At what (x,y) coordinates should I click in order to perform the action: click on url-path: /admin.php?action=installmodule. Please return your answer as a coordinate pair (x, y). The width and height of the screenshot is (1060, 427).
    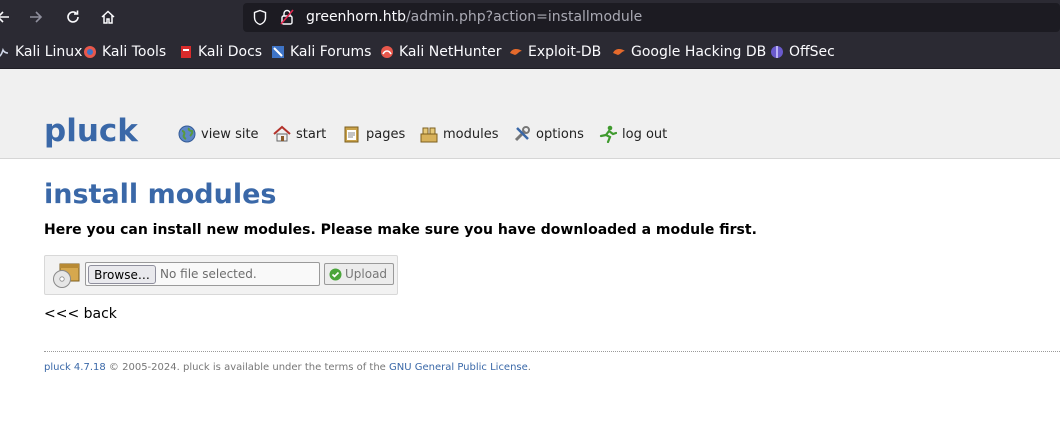
    Looking at the image, I should click on (524, 17).